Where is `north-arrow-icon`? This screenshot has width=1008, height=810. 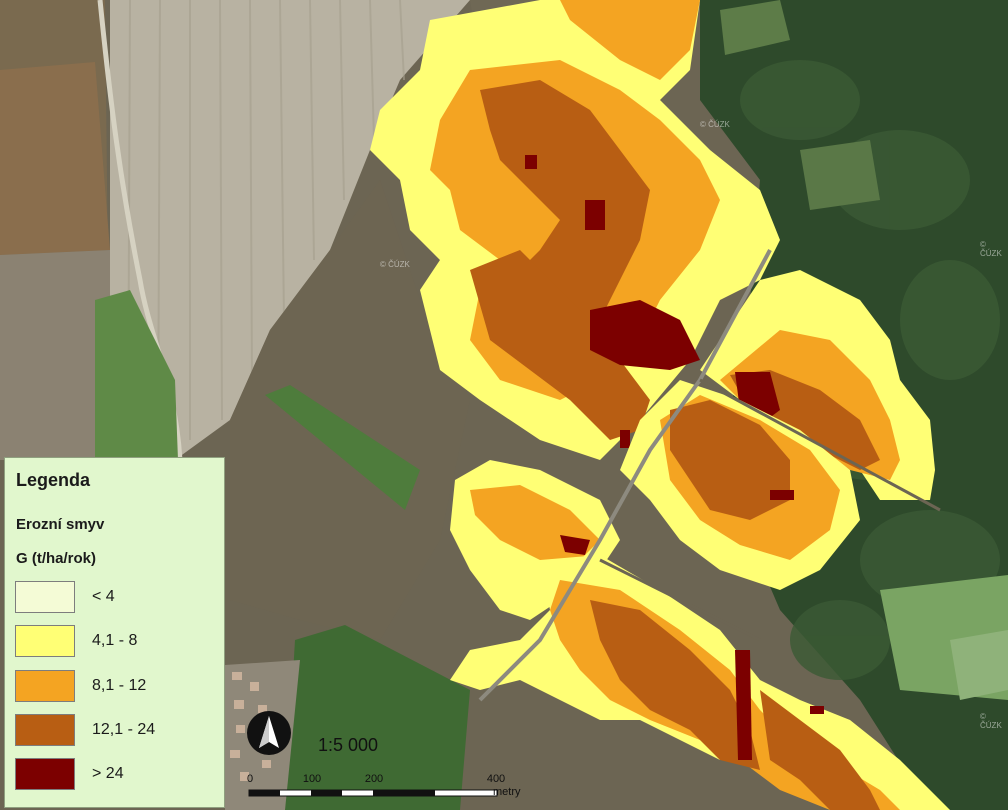
north-arrow-icon is located at coordinates (269, 733).